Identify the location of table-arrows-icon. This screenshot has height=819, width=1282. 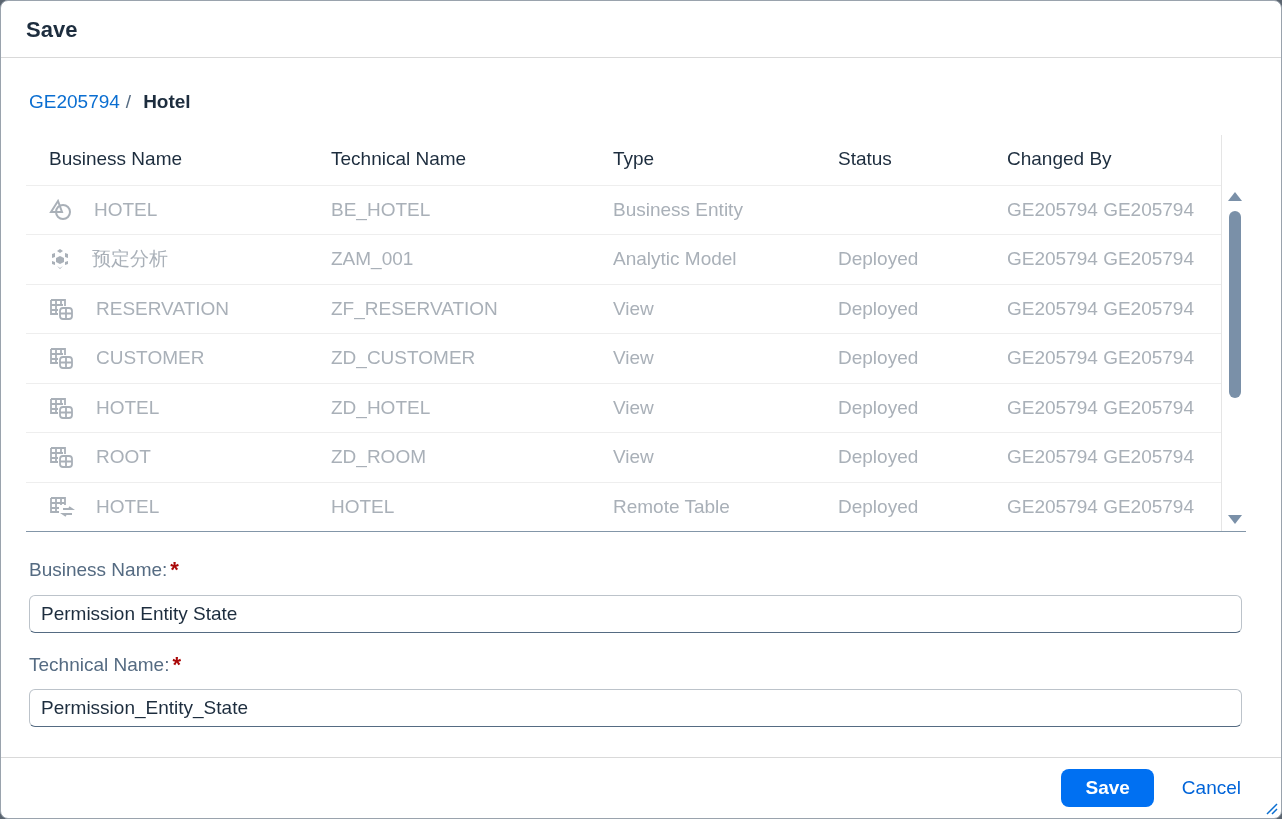
(62, 506).